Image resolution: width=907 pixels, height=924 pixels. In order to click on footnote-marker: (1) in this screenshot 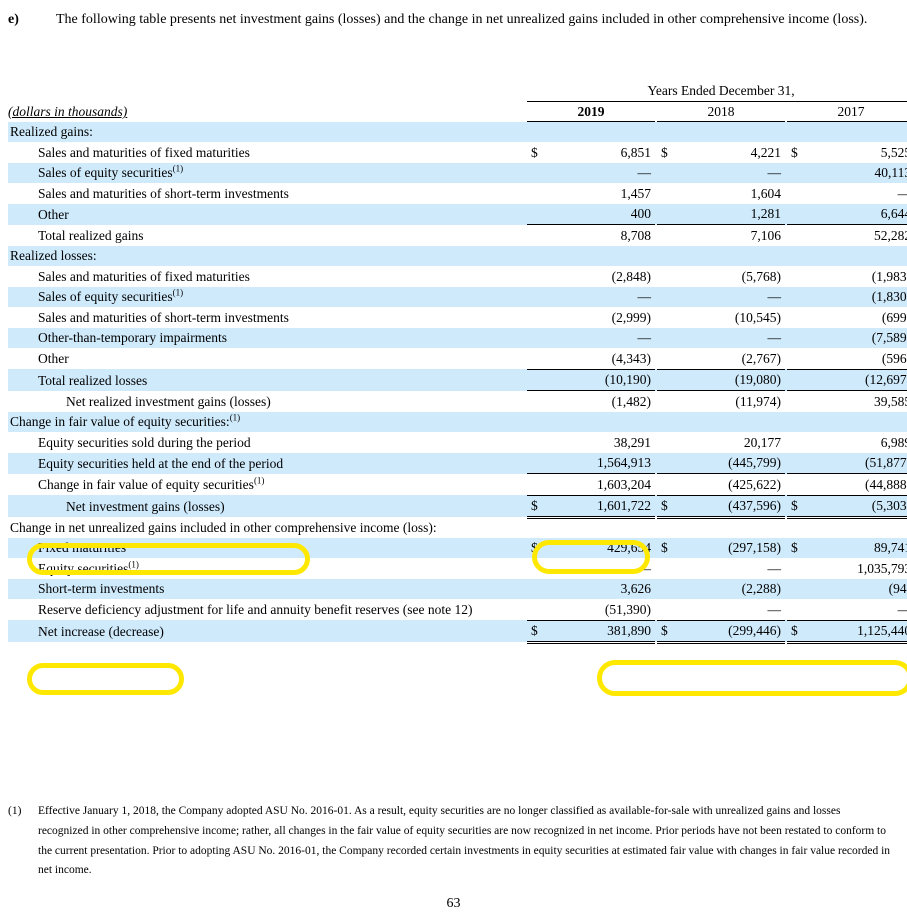, I will do `click(15, 811)`.